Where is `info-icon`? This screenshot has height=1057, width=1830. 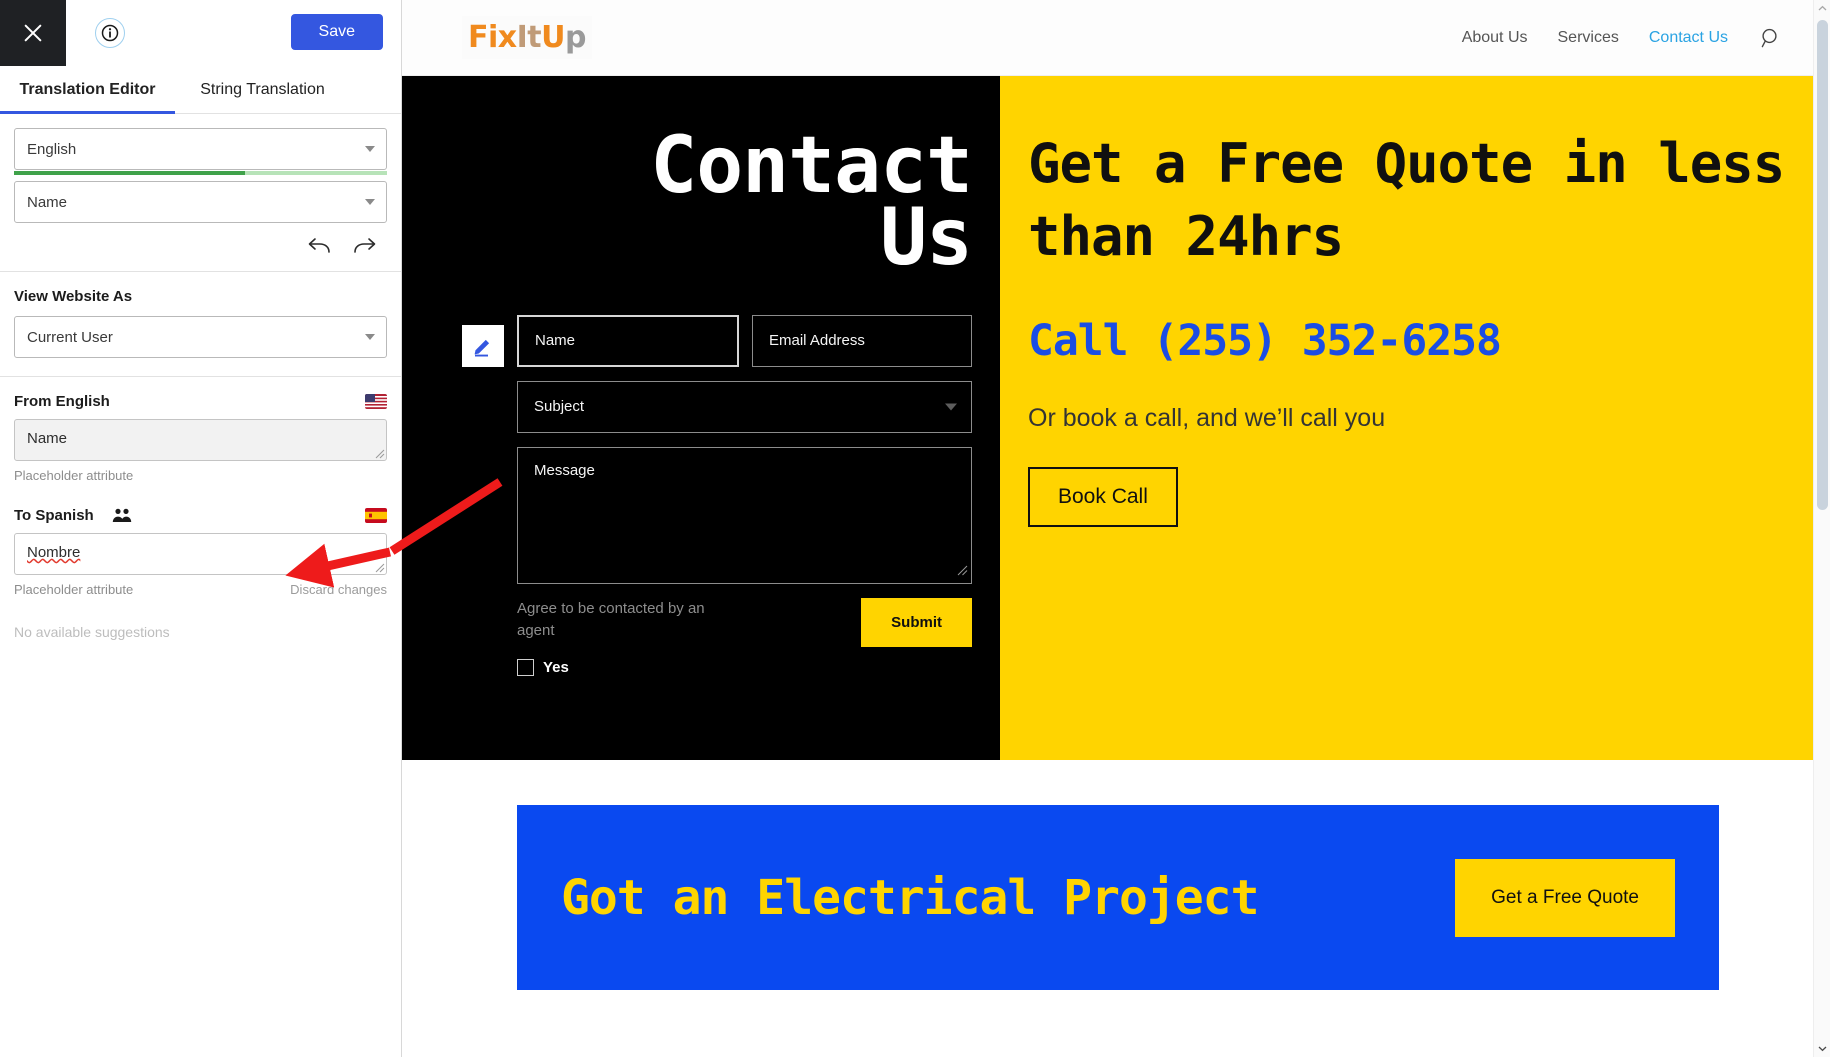 info-icon is located at coordinates (110, 33).